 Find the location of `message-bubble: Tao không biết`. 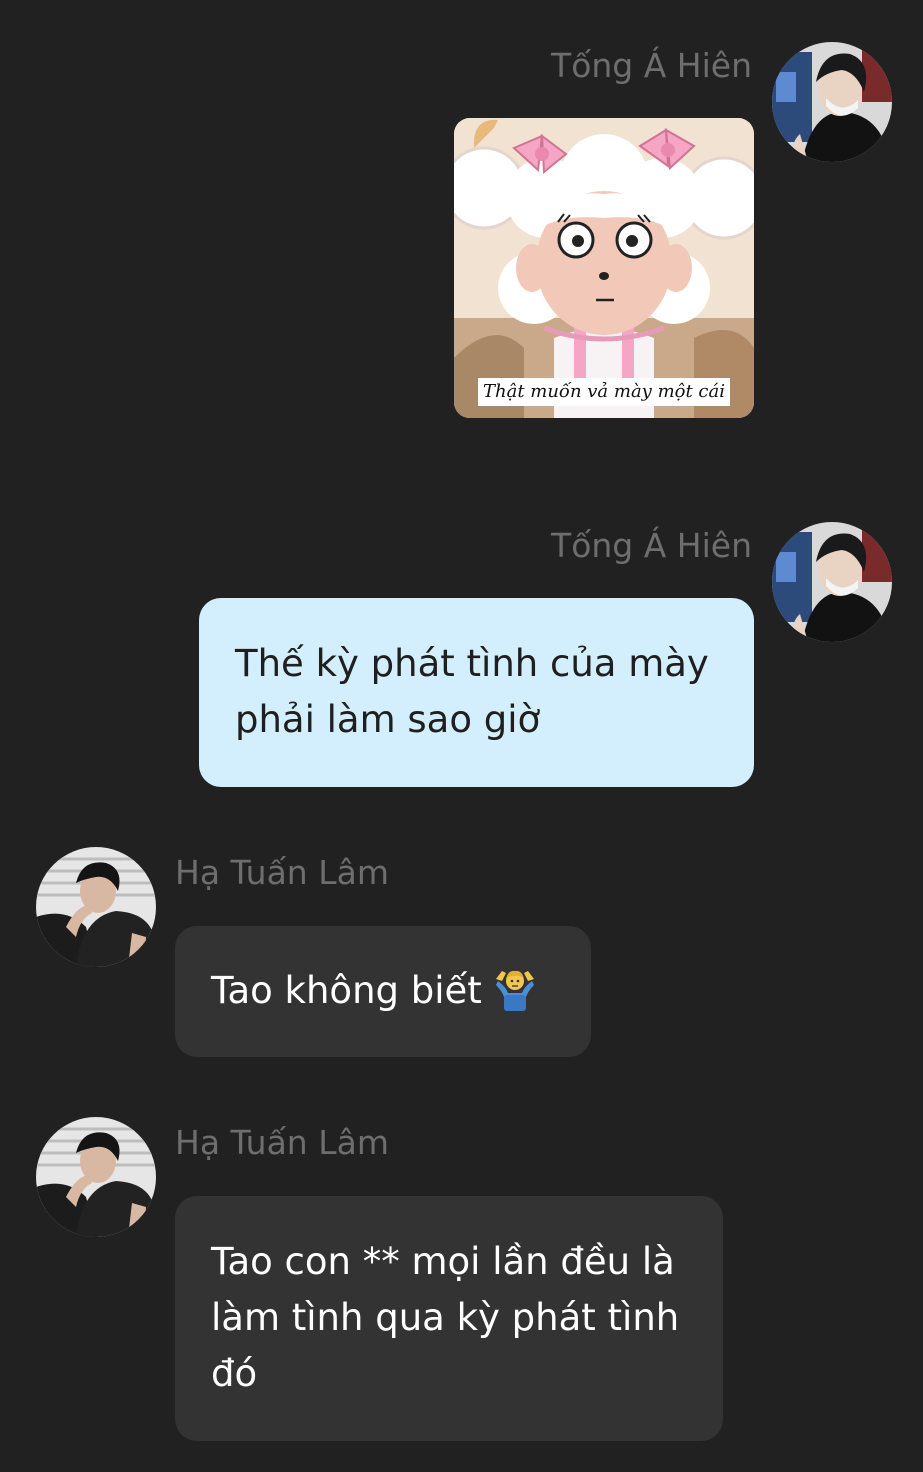

message-bubble: Tao không biết is located at coordinates (383, 991).